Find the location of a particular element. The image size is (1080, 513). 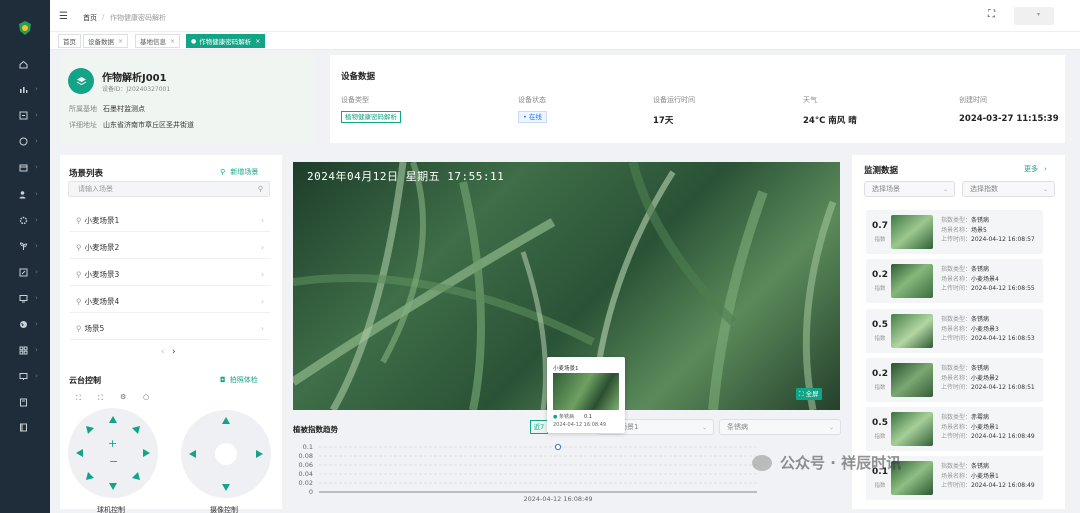

scene-item: ⚲ 场景5 › is located at coordinates (170, 329).